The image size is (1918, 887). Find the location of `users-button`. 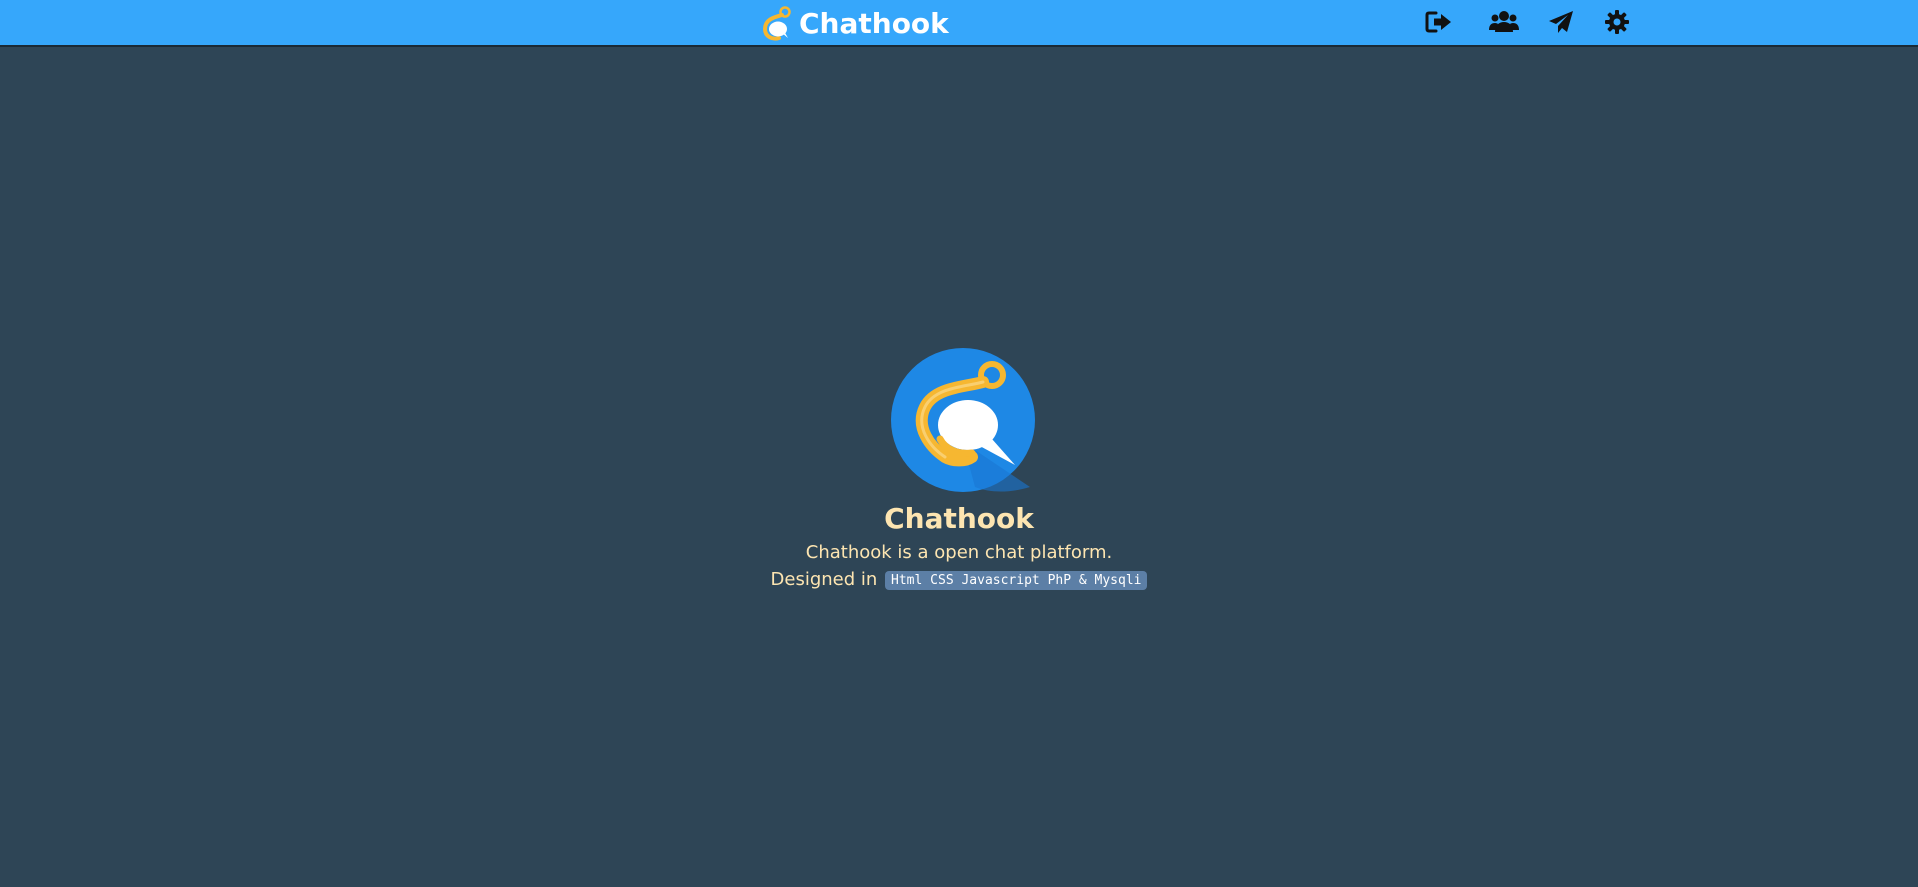

users-button is located at coordinates (1504, 22).